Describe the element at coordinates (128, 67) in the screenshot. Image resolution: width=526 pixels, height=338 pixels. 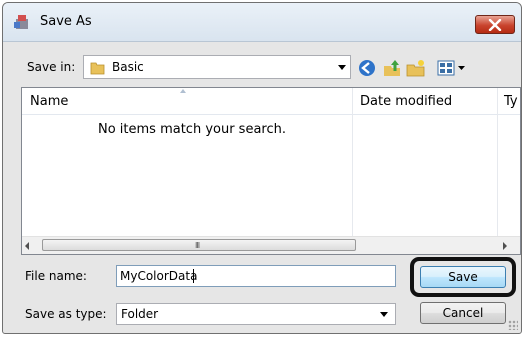
I see `save-in-value: Basic` at that location.